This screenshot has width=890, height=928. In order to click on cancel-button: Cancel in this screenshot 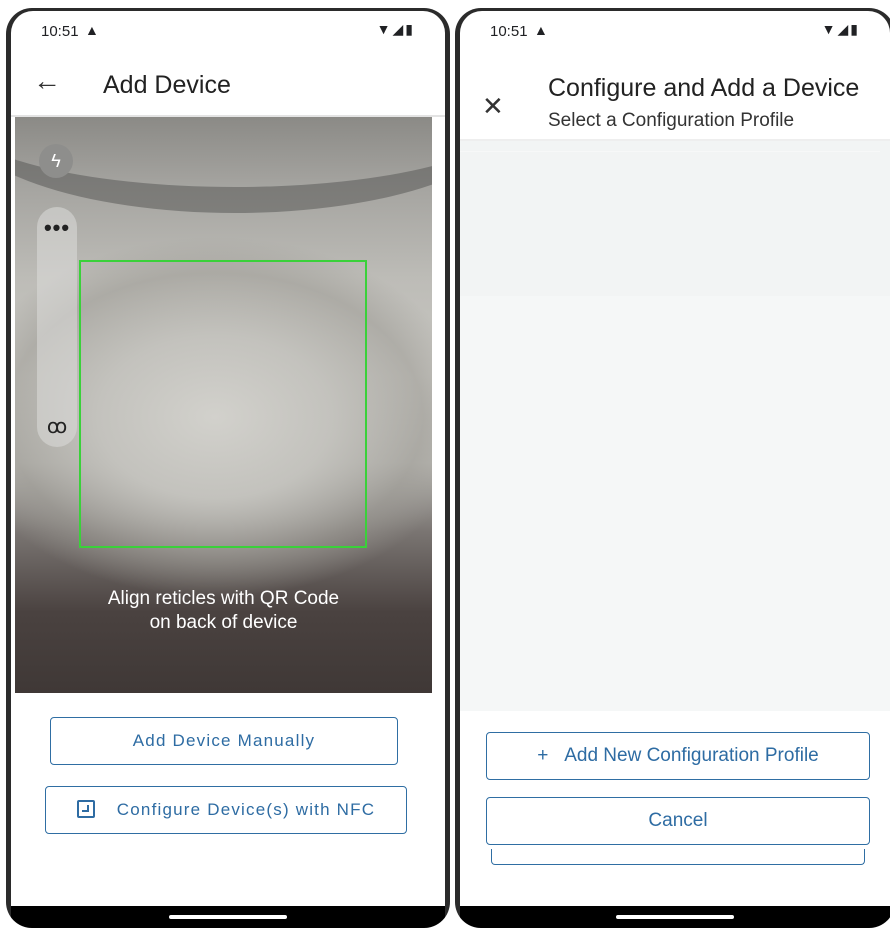, I will do `click(678, 821)`.